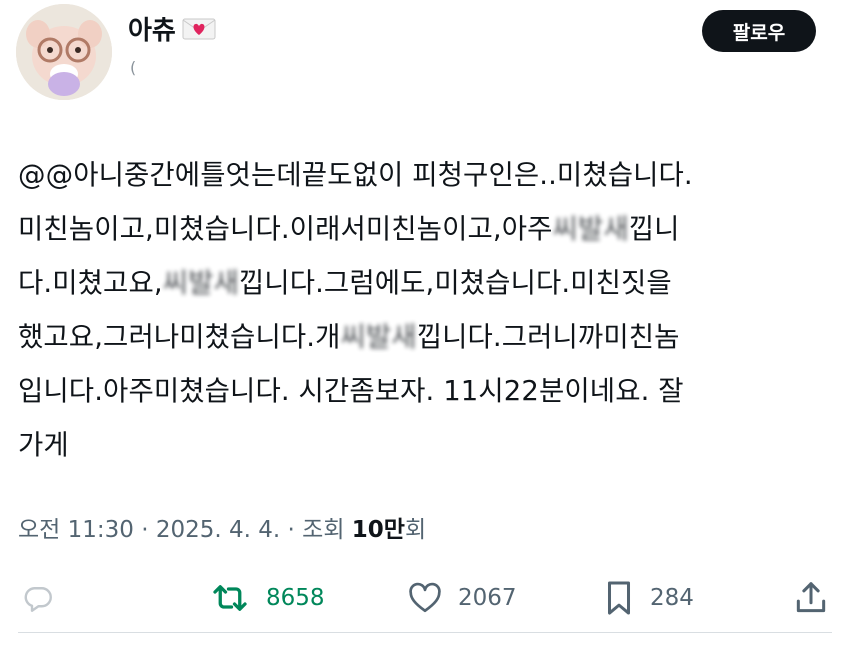 This screenshot has width=850, height=650. Describe the element at coordinates (415, 530) in the screenshot. I see `views-label-suffix: 회` at that location.